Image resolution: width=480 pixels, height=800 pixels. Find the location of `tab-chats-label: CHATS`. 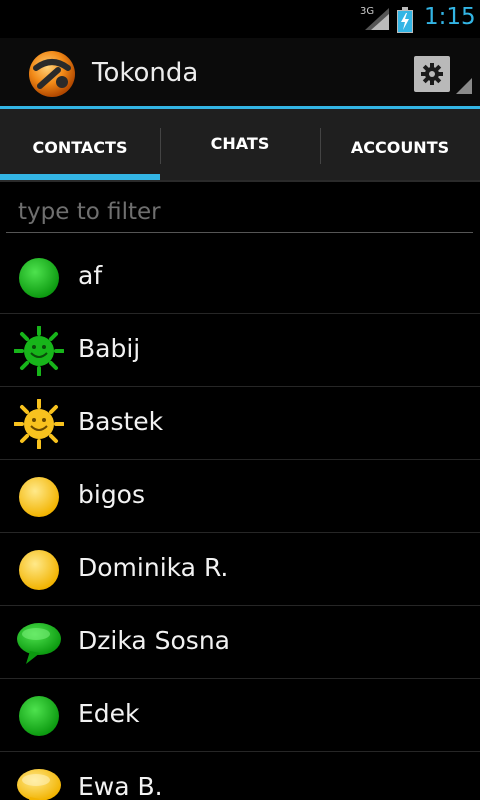

tab-chats-label: CHATS is located at coordinates (240, 143).